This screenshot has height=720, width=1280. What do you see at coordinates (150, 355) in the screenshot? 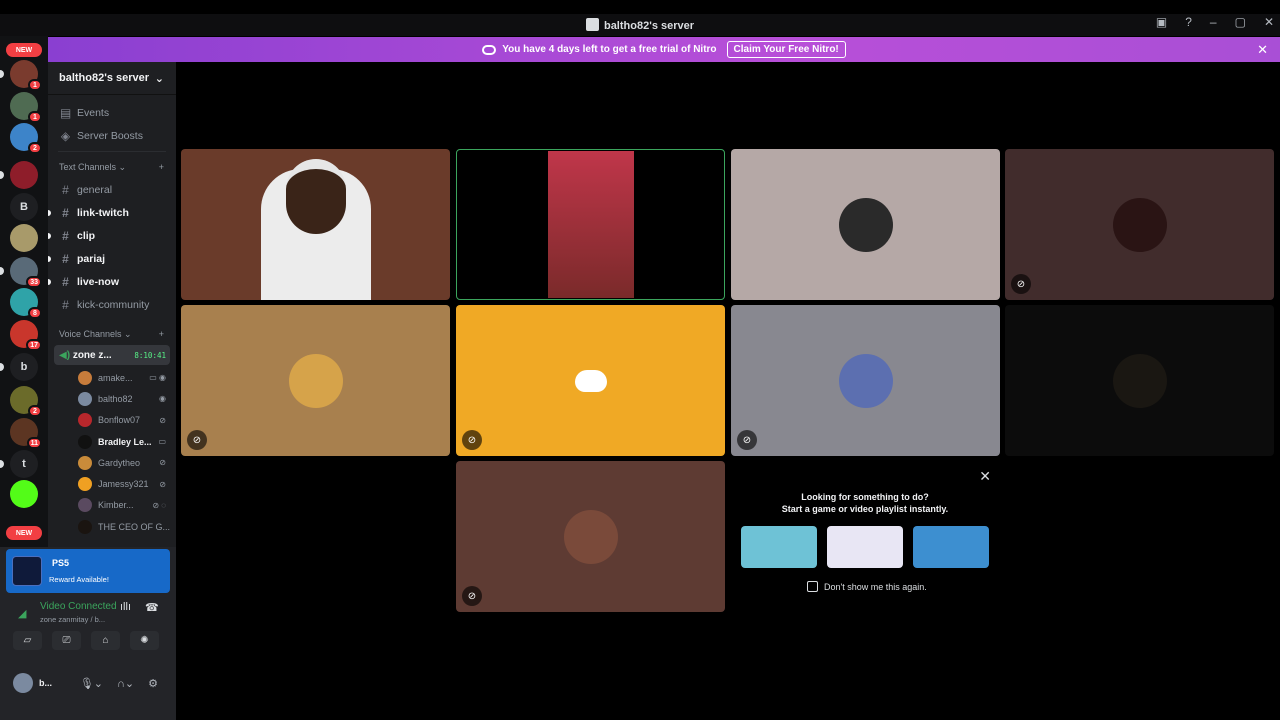
I see `voice-timer: 8:10:41` at bounding box center [150, 355].